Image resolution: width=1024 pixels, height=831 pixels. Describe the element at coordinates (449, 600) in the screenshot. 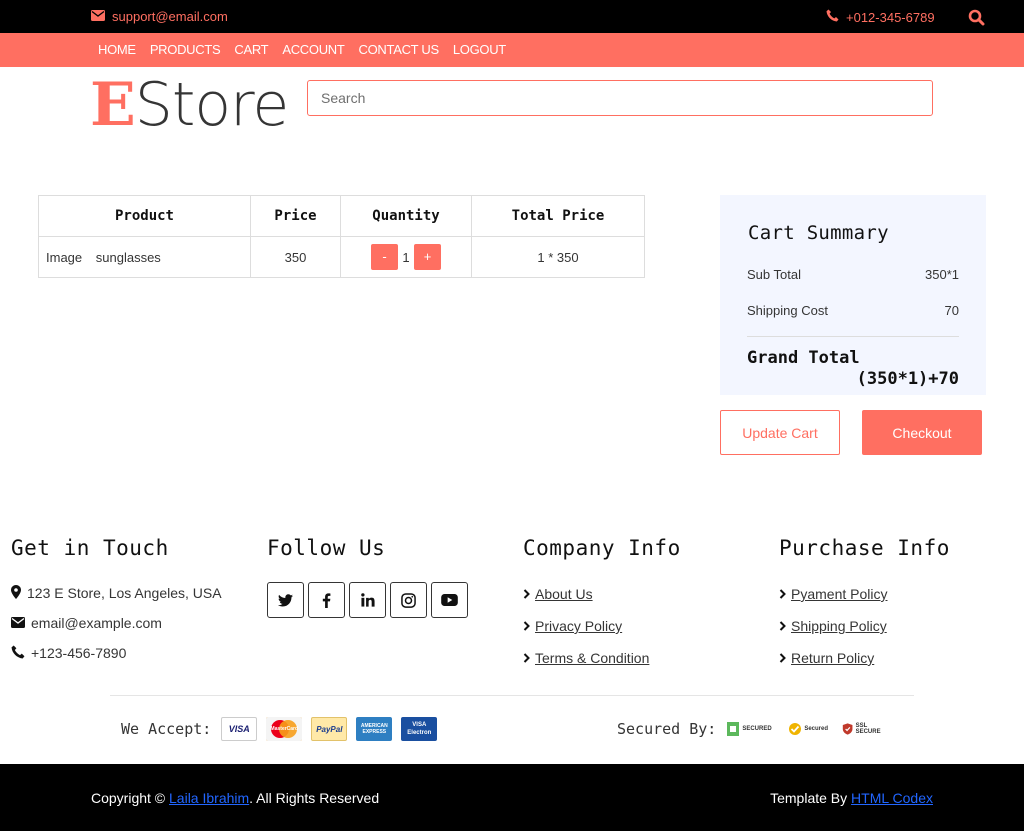

I see `youtube-icon` at that location.